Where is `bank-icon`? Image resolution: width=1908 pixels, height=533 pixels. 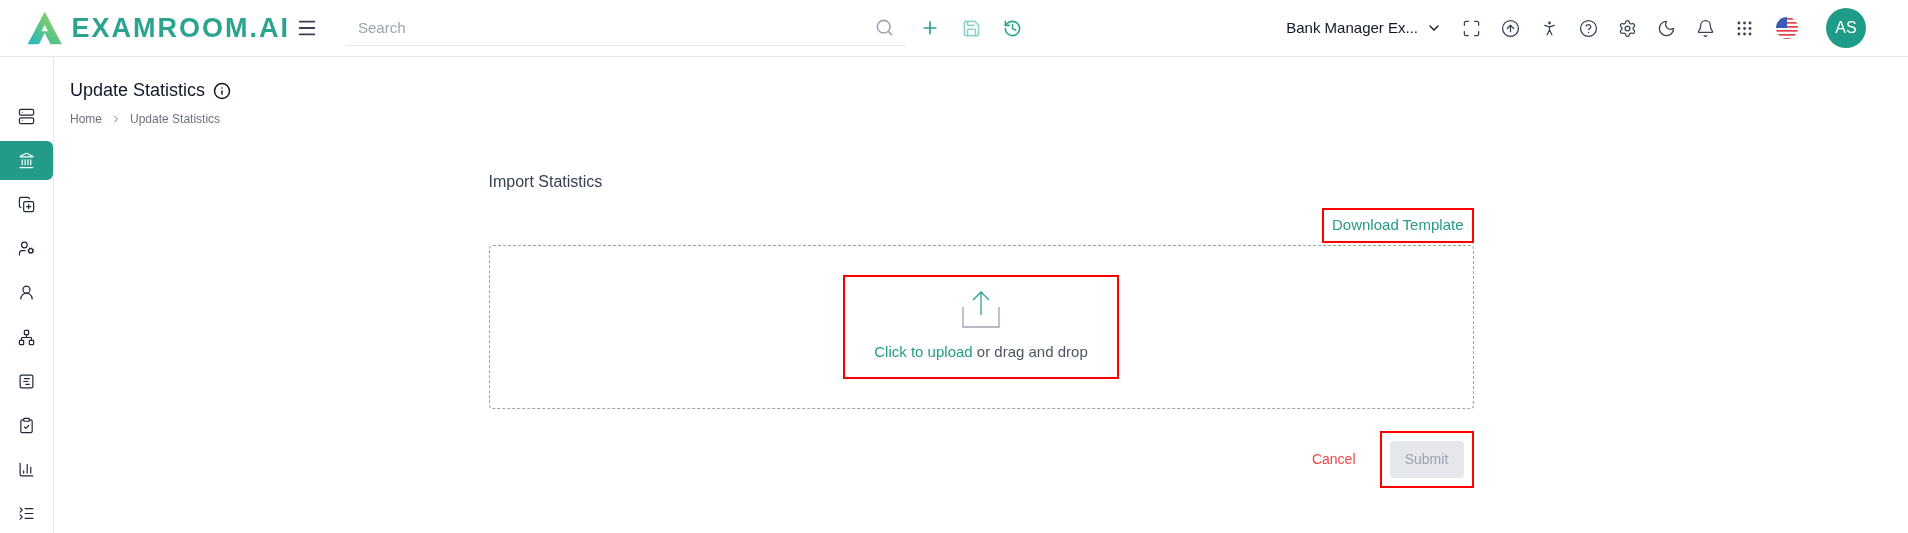
bank-icon is located at coordinates (26, 161).